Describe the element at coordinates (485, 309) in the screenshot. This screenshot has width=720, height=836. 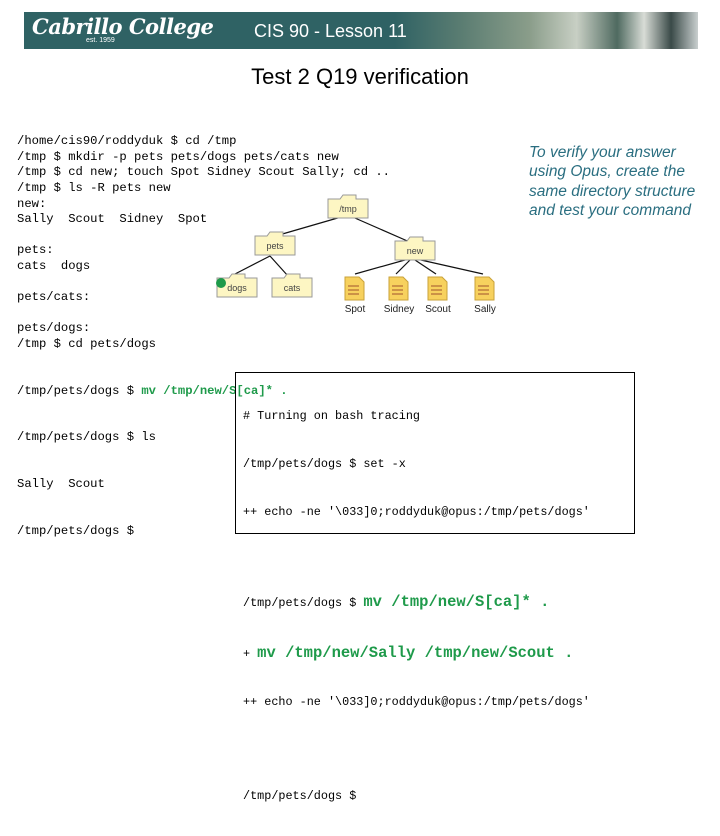
I see `file-label: Sally` at that location.